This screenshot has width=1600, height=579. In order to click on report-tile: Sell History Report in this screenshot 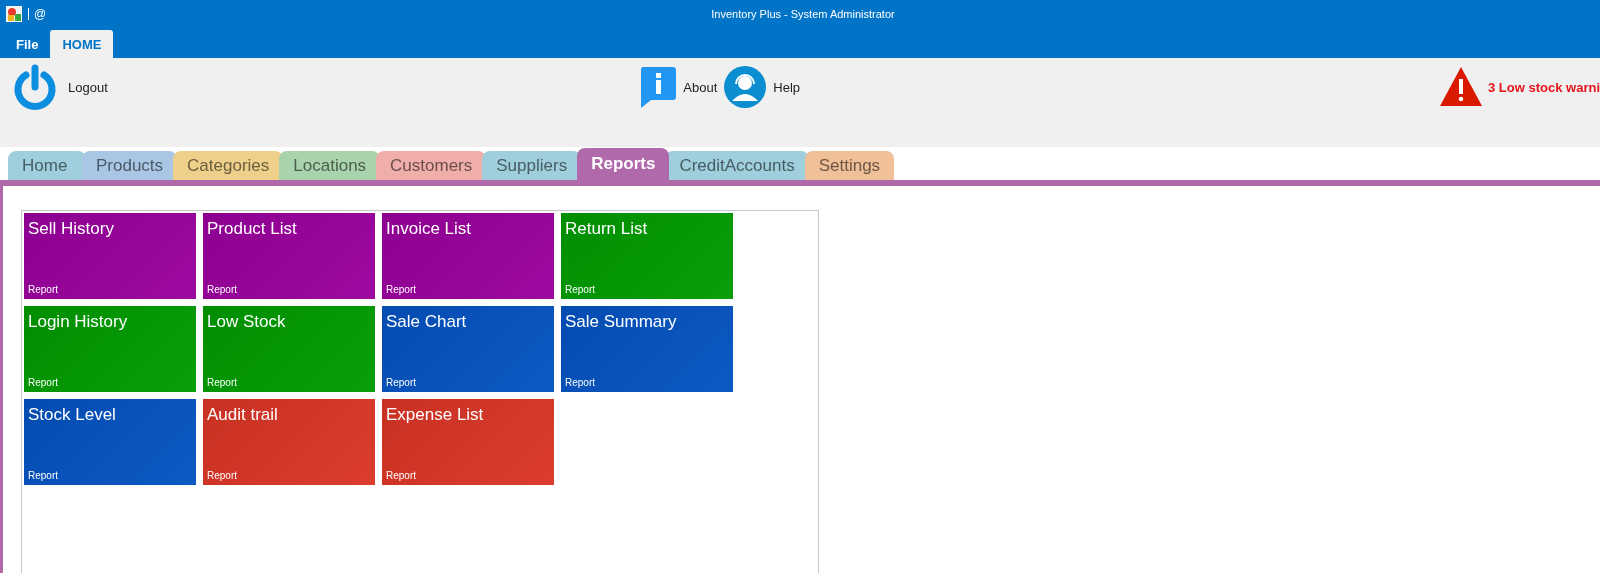, I will do `click(110, 256)`.